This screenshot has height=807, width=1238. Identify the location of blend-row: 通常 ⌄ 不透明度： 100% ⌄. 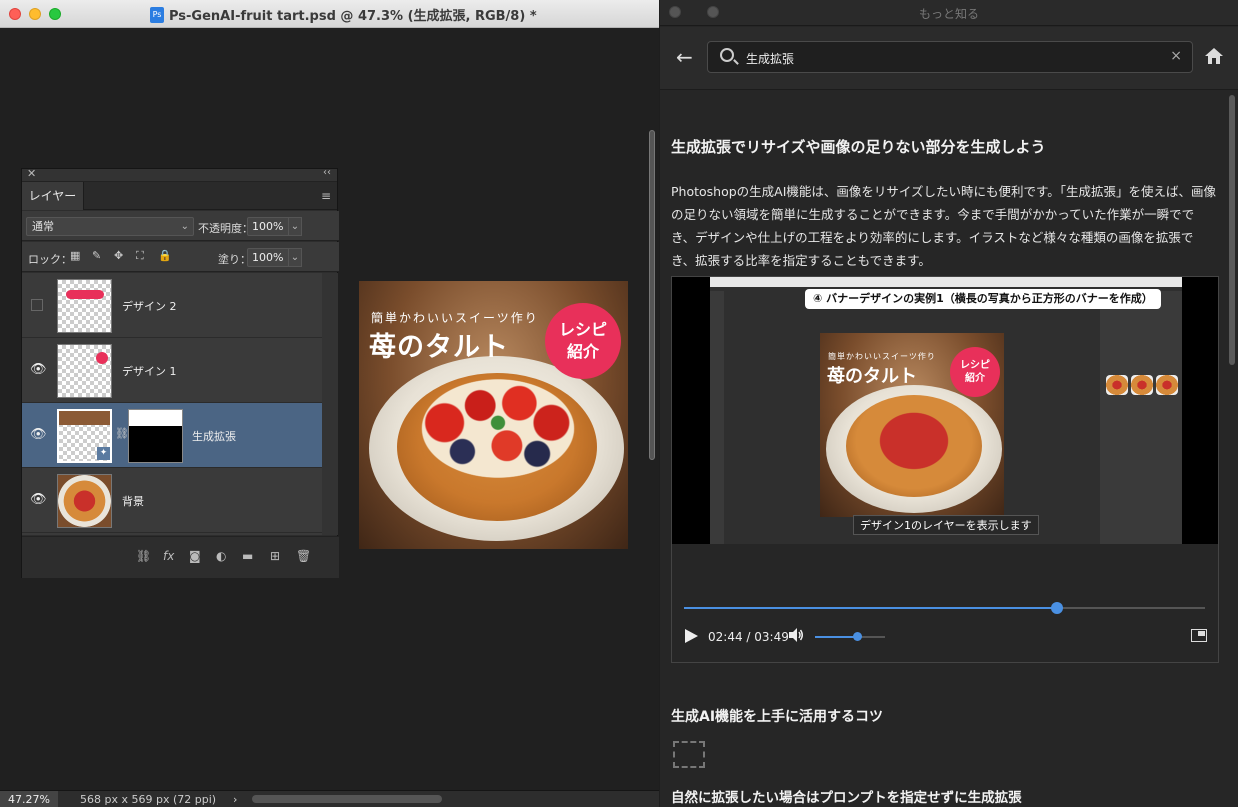
(180, 226).